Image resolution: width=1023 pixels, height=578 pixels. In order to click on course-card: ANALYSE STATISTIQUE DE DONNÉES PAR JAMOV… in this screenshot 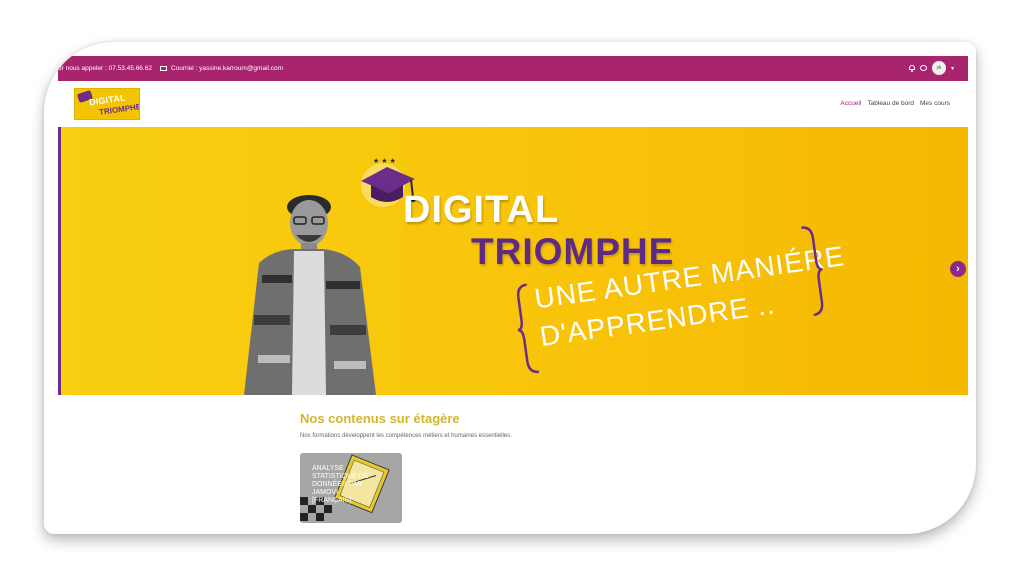, I will do `click(351, 488)`.